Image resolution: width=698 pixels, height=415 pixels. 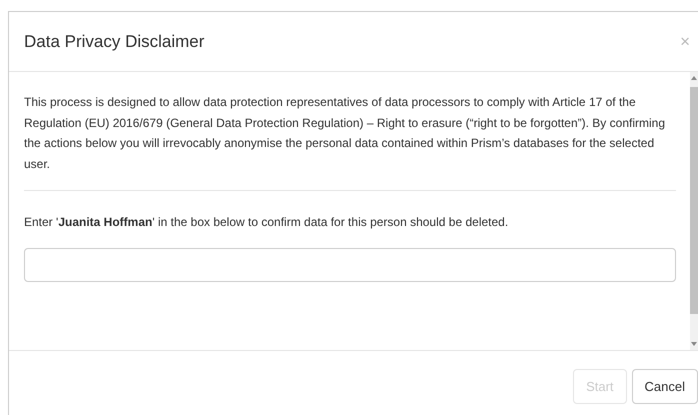 What do you see at coordinates (665, 386) in the screenshot?
I see `cancel-button: Cancel` at bounding box center [665, 386].